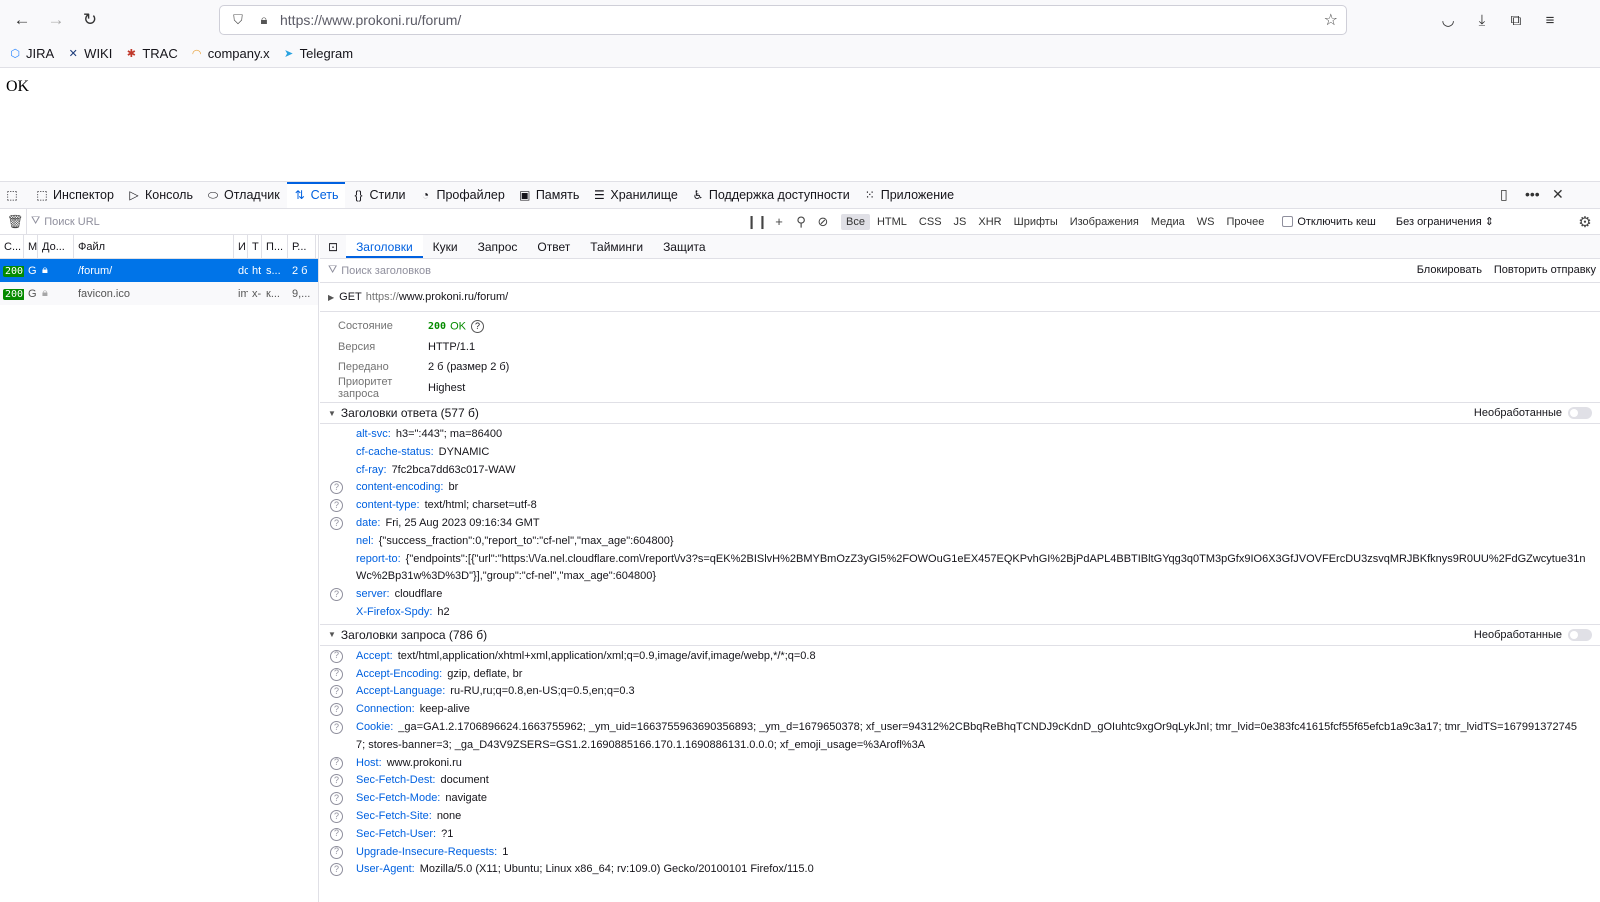  Describe the element at coordinates (31, 246) in the screenshot. I see `column-header: М` at that location.